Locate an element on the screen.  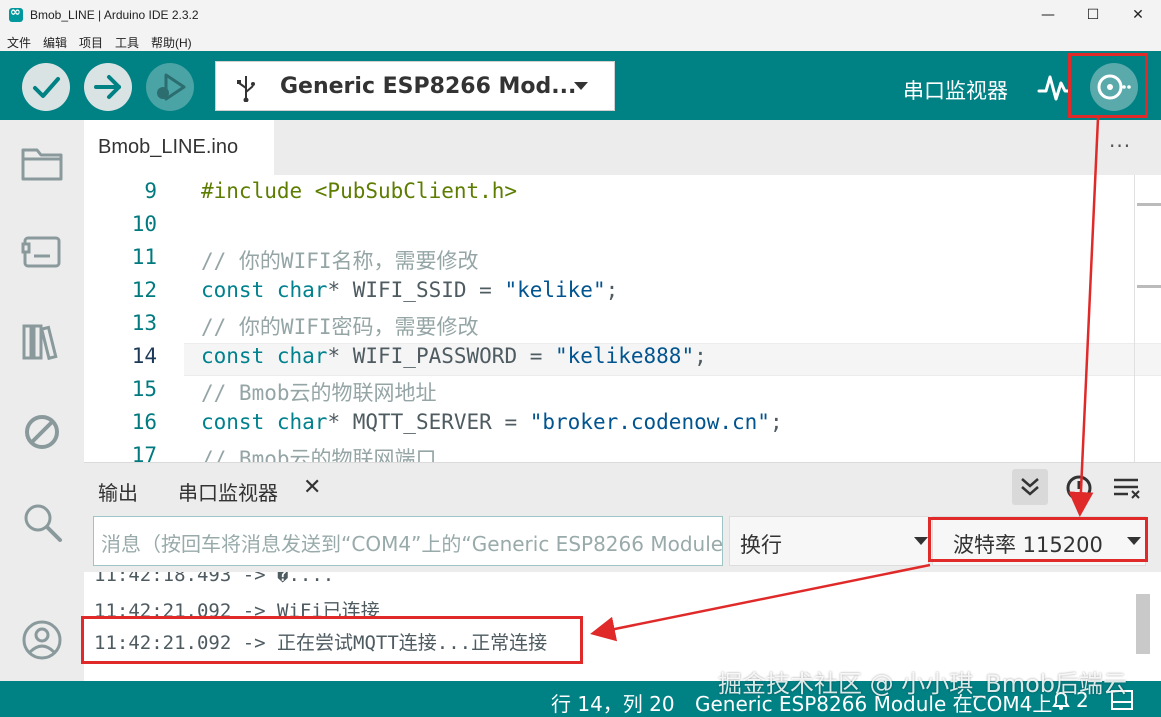
debug-disabled-icon is located at coordinates (42, 432).